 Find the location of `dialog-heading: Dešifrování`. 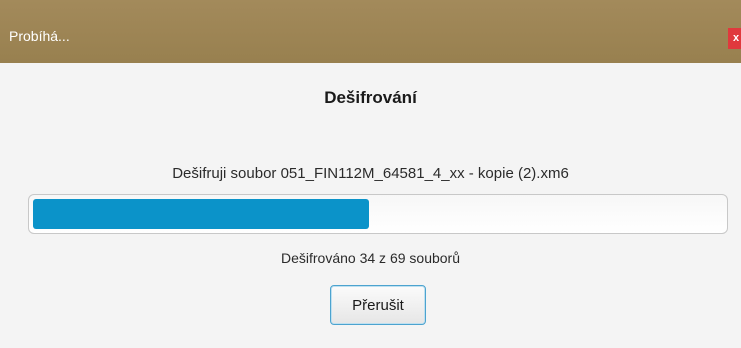

dialog-heading: Dešifrování is located at coordinates (370, 97).